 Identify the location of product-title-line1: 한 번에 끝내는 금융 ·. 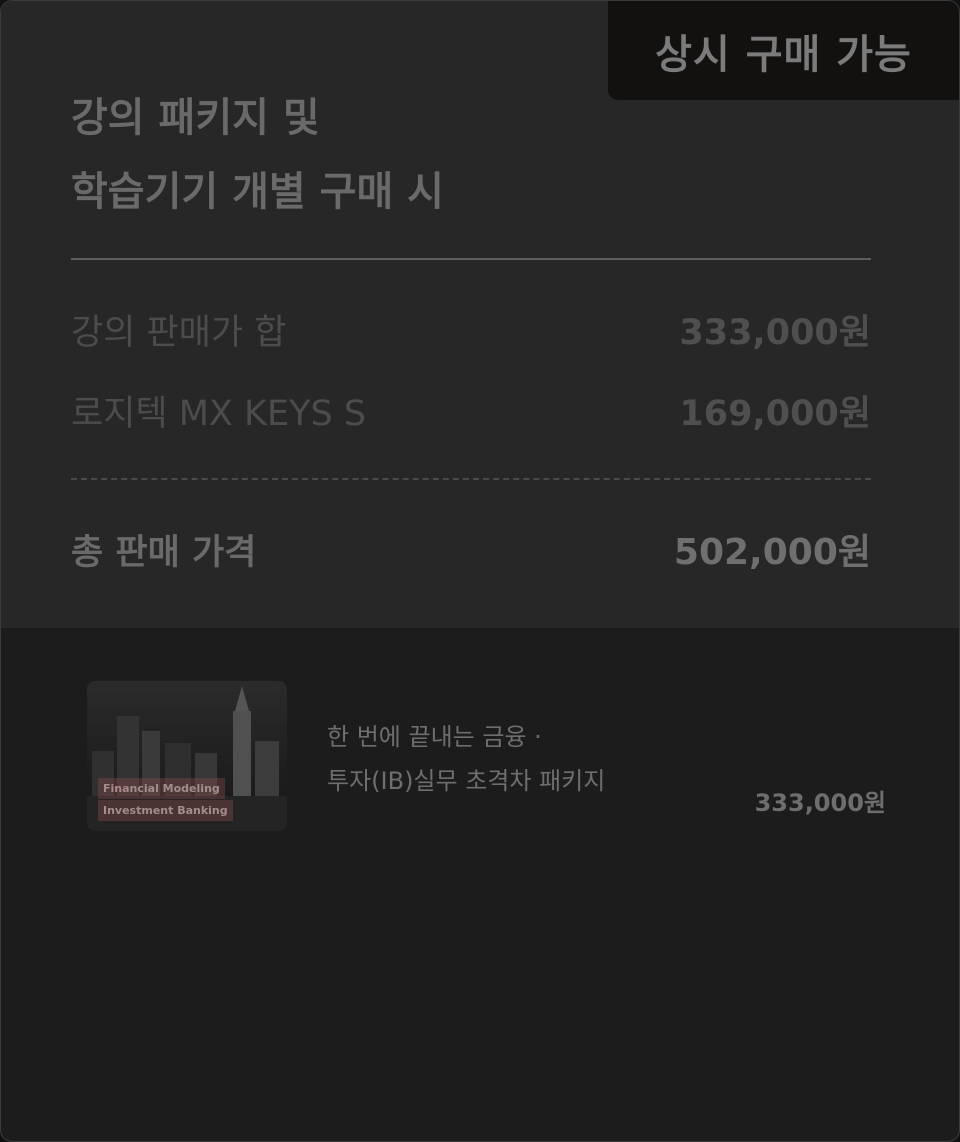
(434, 737).